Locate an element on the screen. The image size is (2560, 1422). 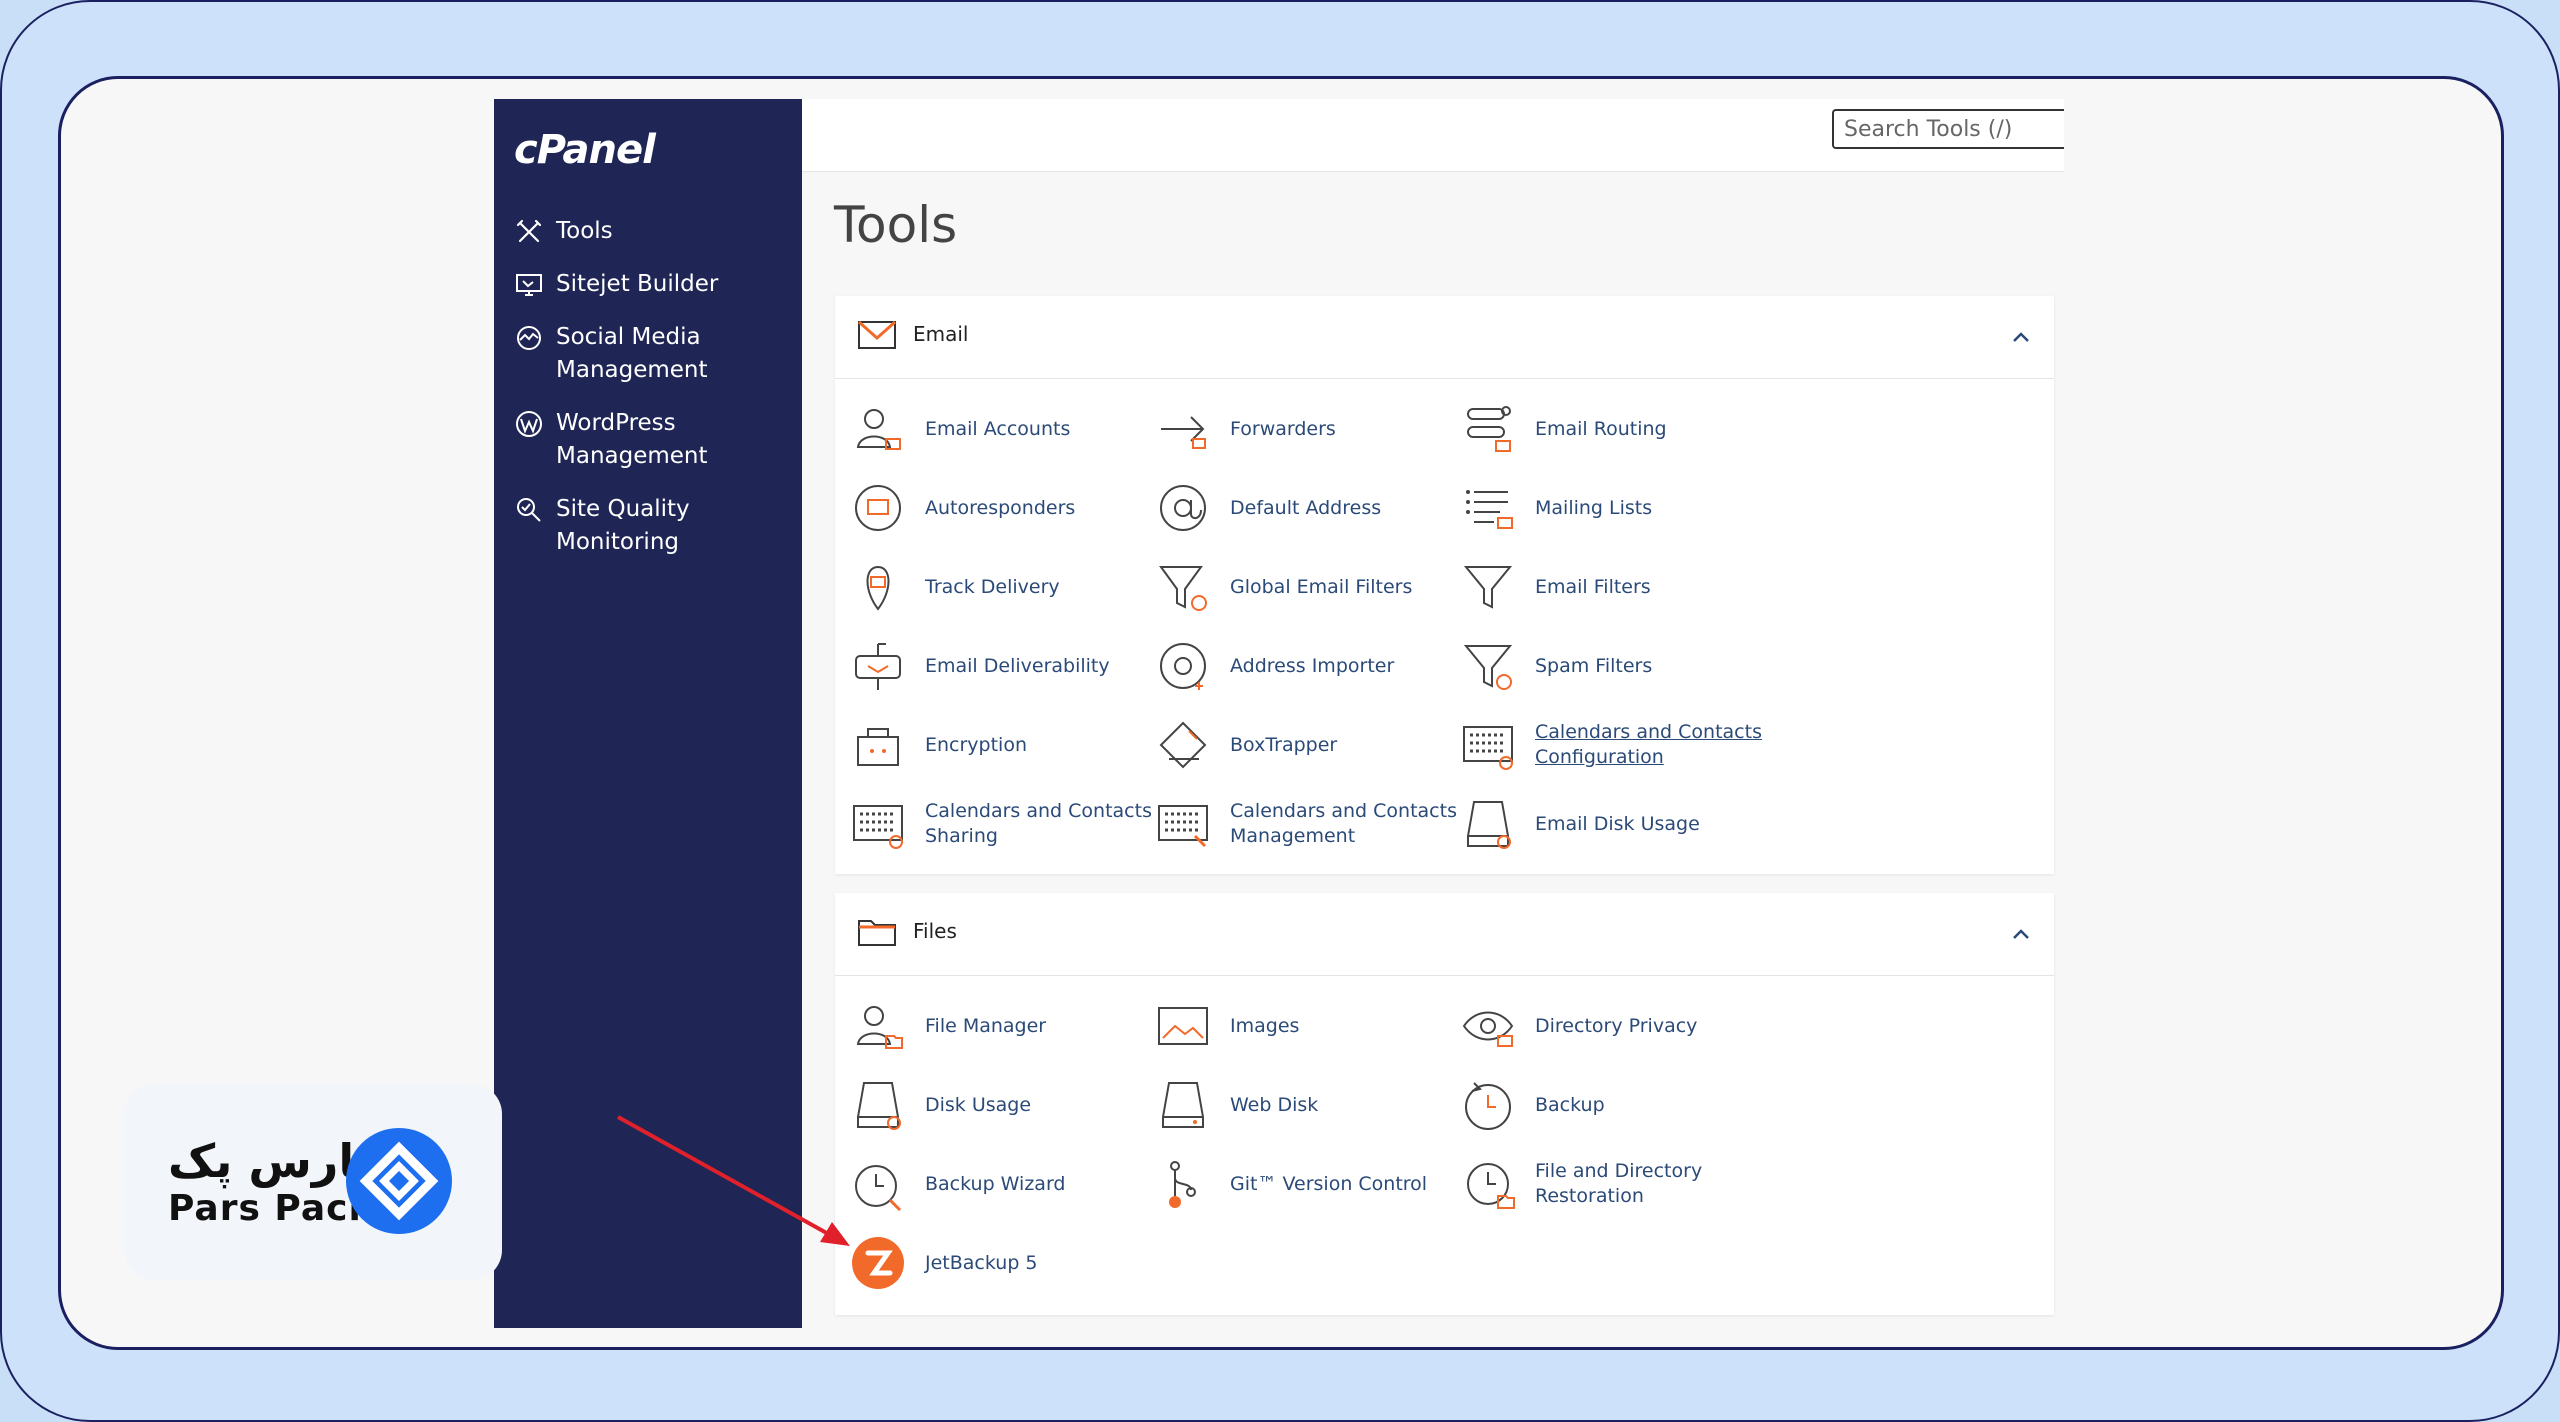
tool-label: Calendars and Contacts Management is located at coordinates (1343, 823).